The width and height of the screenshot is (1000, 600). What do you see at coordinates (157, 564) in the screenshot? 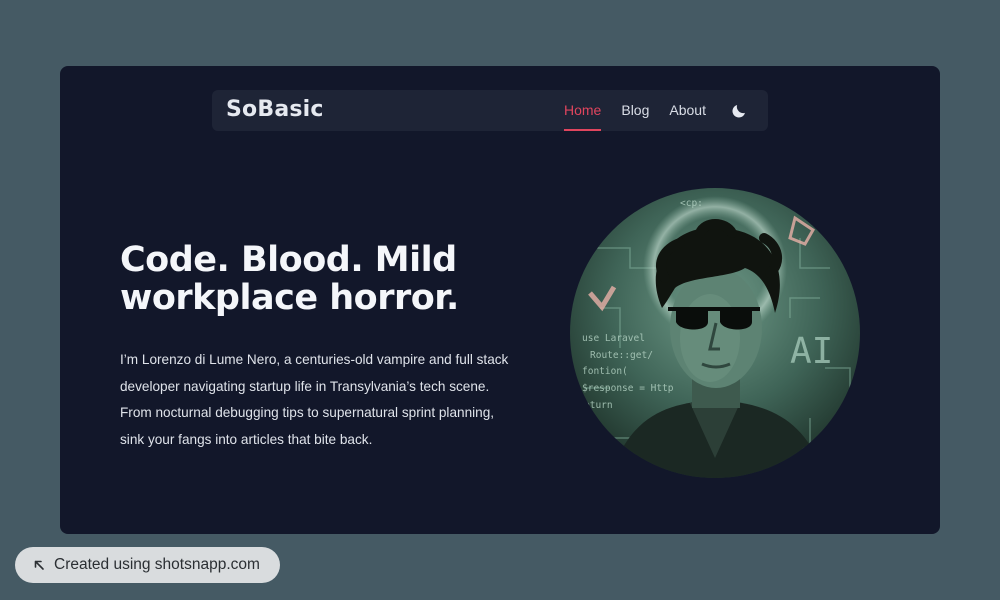
I see `badge-label: Created using shotsnapp.com` at bounding box center [157, 564].